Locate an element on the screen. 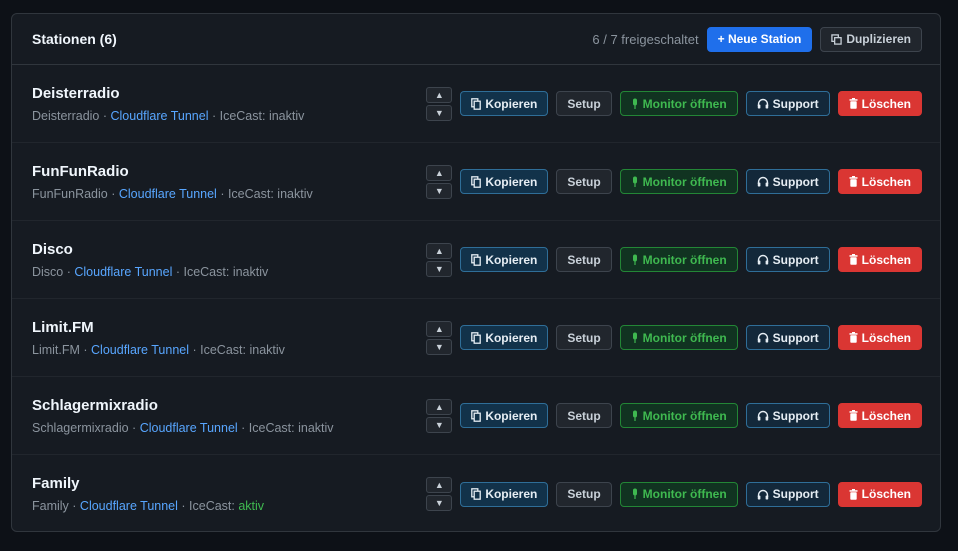 The image size is (958, 551). duplicate-button: Duplizieren is located at coordinates (871, 39).